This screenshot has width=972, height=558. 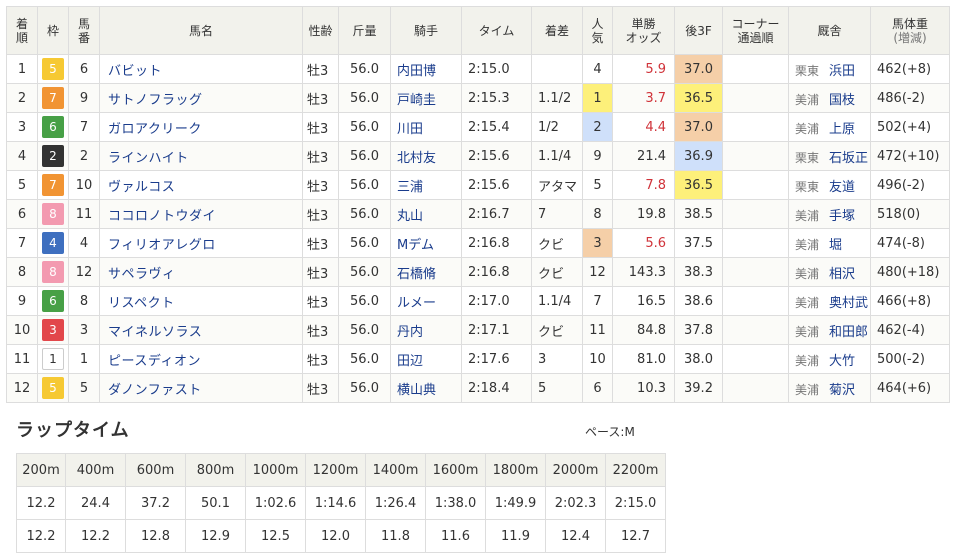 What do you see at coordinates (455, 536) in the screenshot?
I see `lap-split-time: 11.6` at bounding box center [455, 536].